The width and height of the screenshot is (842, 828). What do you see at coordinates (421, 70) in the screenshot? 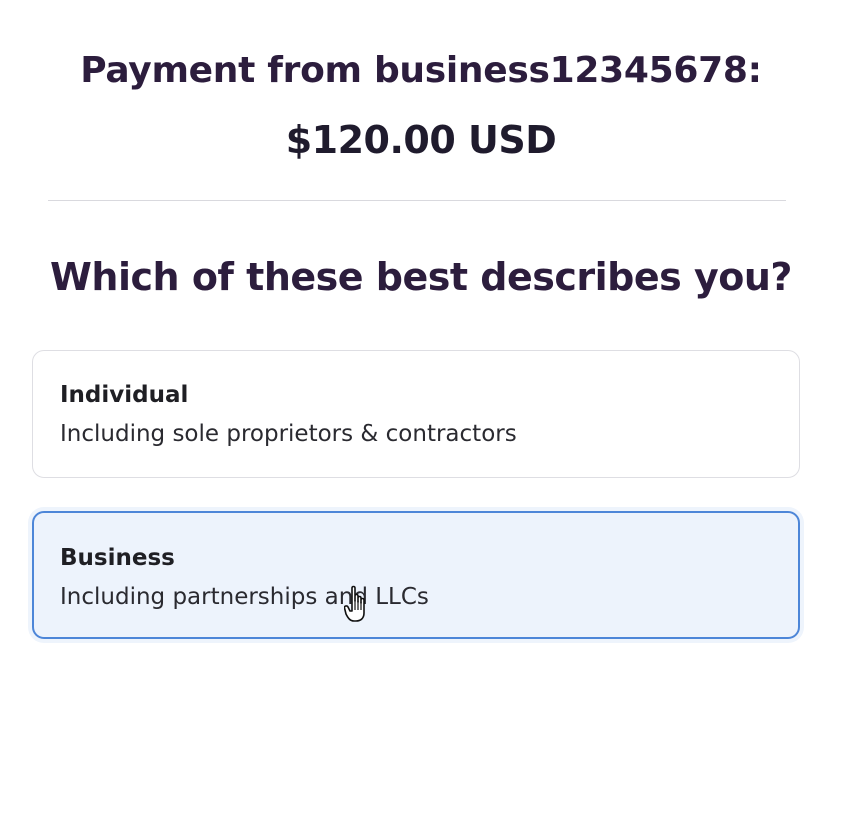
I see `payment-from-heading: Payment from business12345678:` at bounding box center [421, 70].